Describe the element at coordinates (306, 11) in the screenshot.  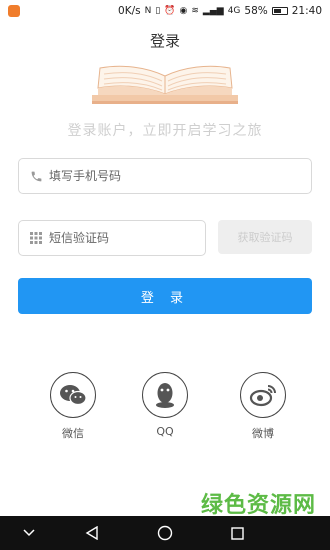
I see `clock: 21:40` at that location.